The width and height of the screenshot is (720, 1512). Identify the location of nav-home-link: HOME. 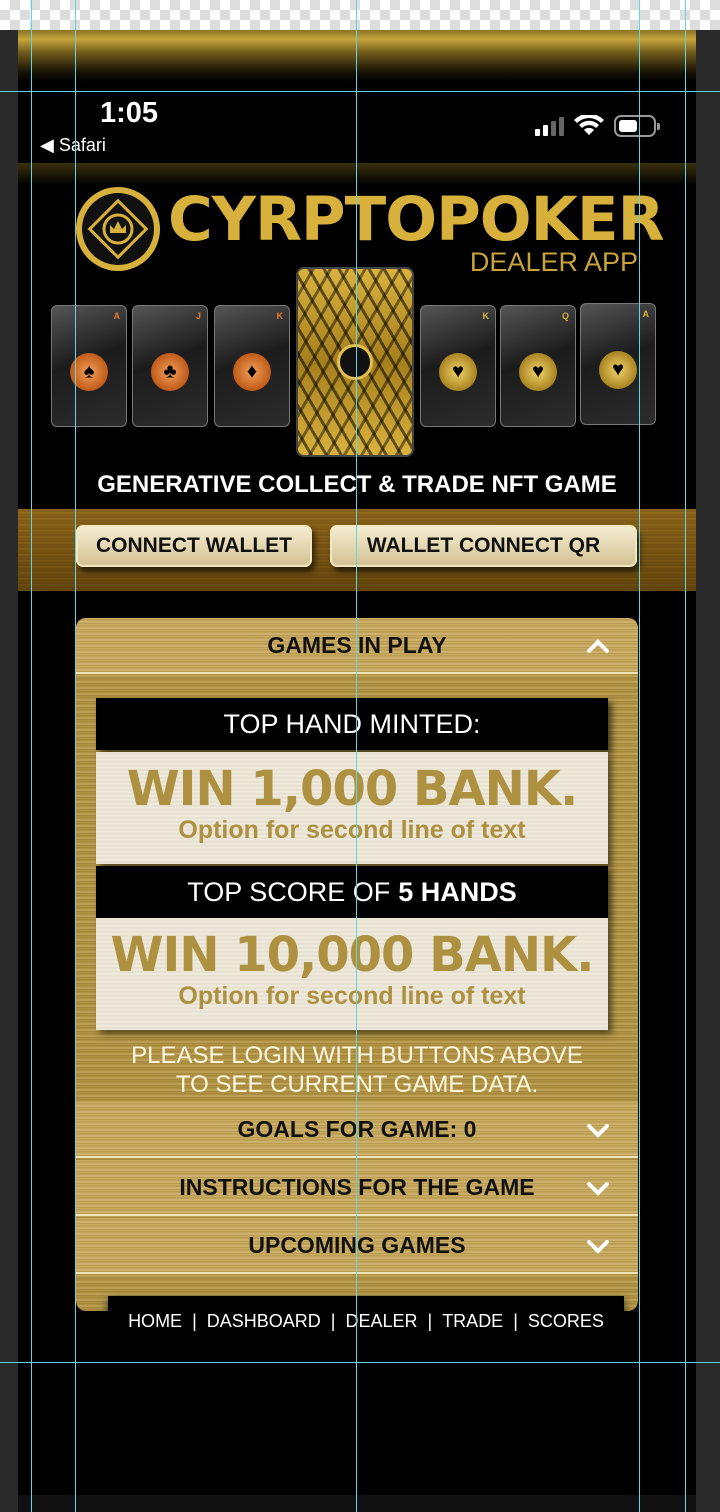
(155, 1321).